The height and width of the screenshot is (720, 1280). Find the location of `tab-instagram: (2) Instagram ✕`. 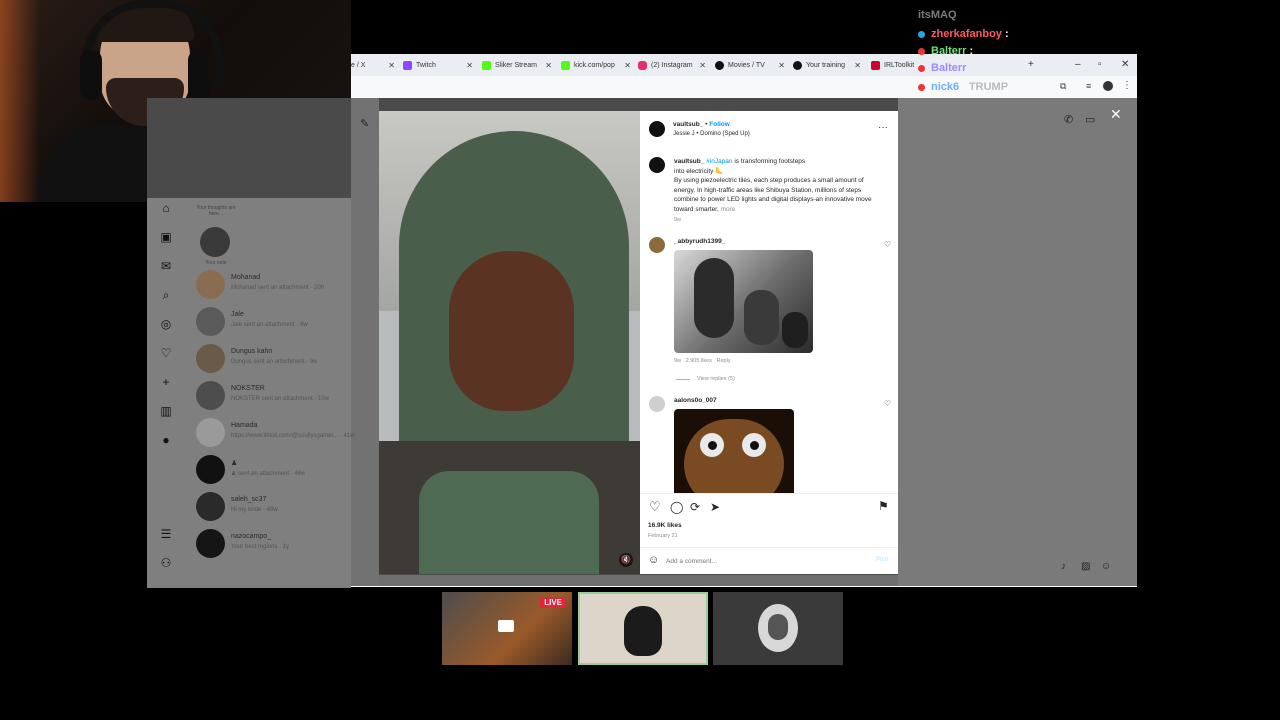

tab-instagram: (2) Instagram ✕ is located at coordinates (673, 65).